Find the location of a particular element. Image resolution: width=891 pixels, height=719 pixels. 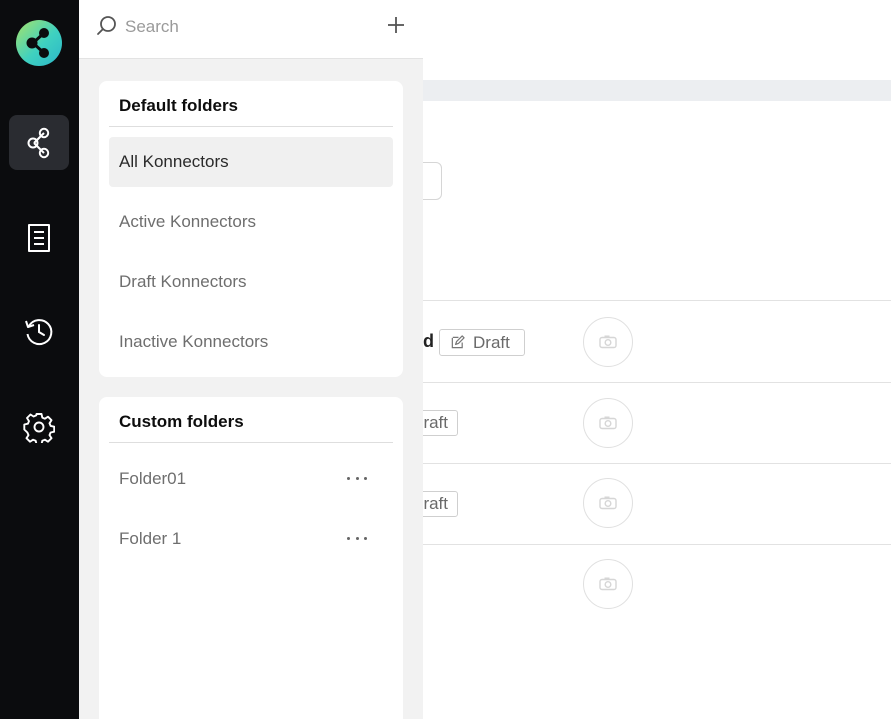

plus-icon is located at coordinates (396, 25).